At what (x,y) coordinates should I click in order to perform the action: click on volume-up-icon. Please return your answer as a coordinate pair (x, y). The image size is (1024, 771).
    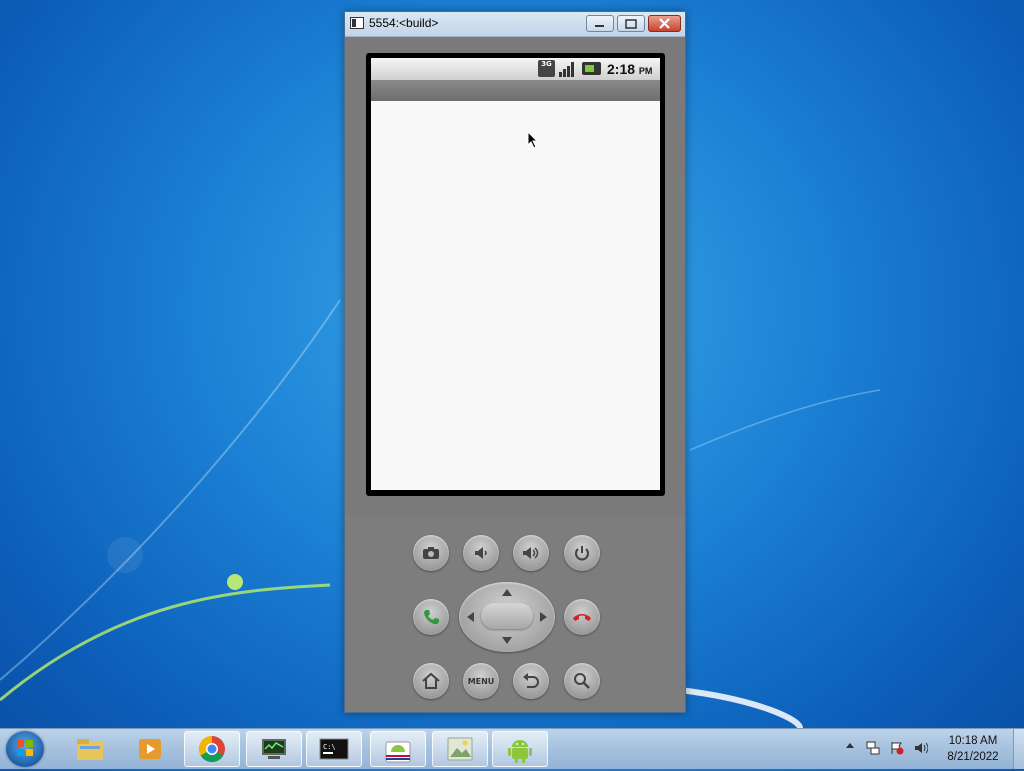
    Looking at the image, I should click on (531, 553).